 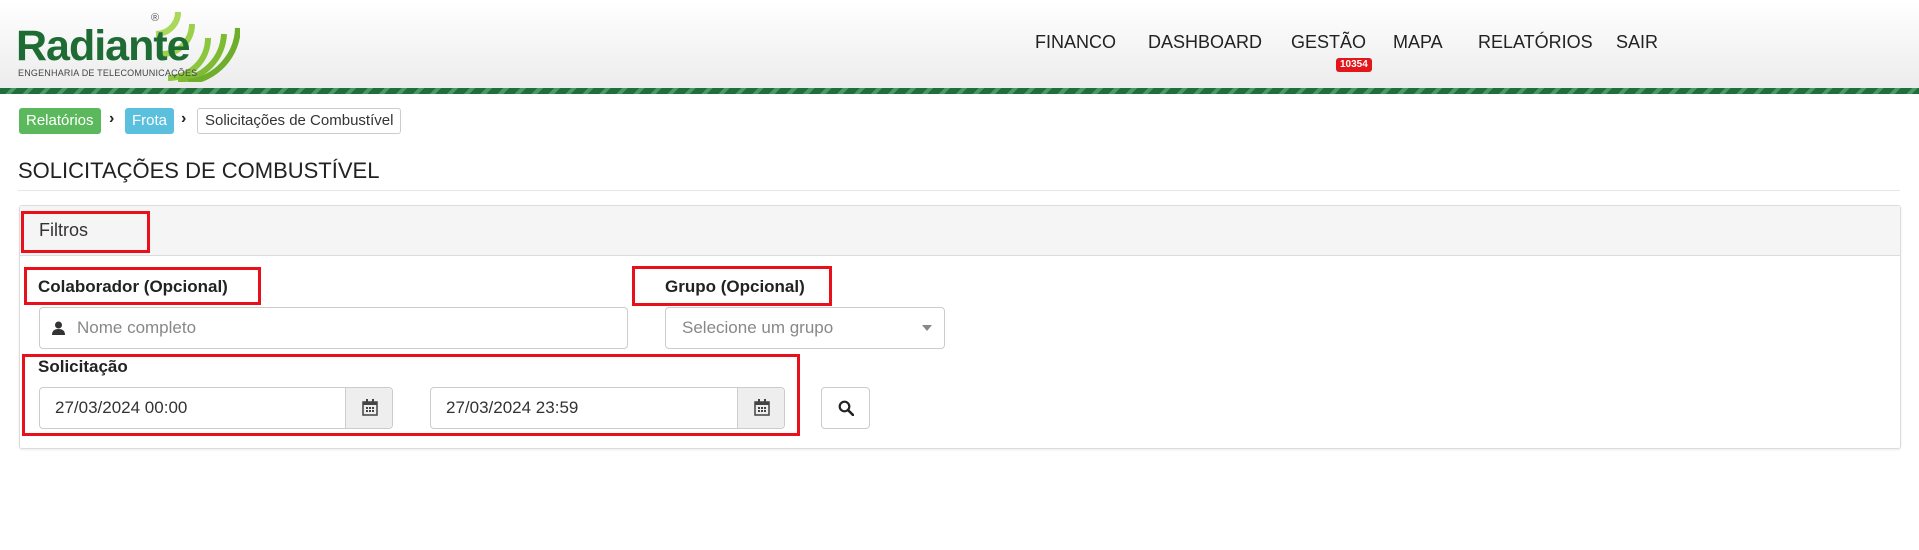 I want to click on highlight-box-colaborador, so click(x=142, y=286).